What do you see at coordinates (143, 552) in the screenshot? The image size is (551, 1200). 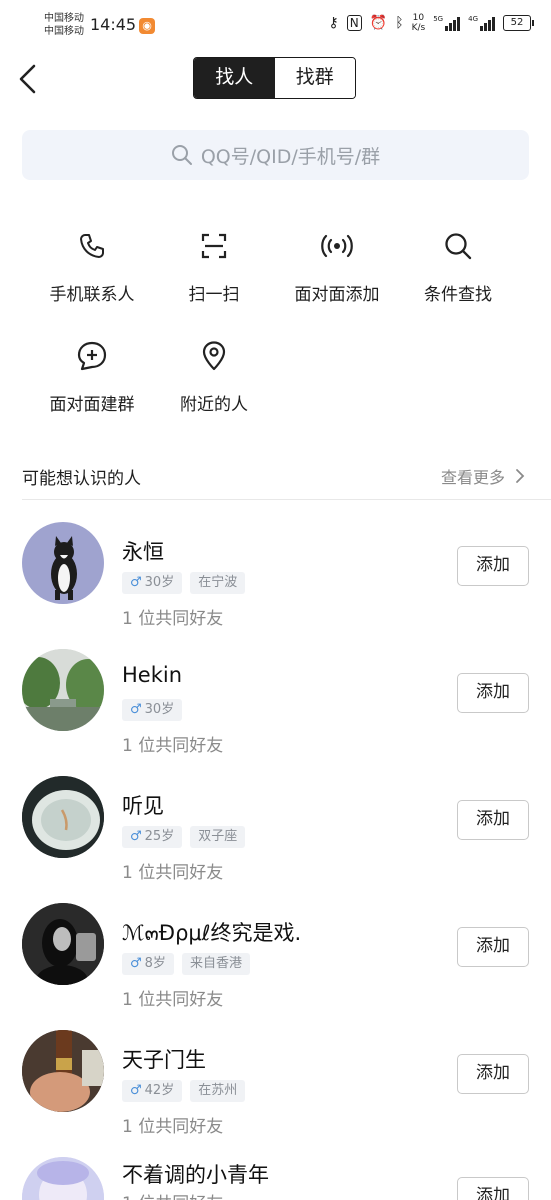 I see `person-name: 永恒` at bounding box center [143, 552].